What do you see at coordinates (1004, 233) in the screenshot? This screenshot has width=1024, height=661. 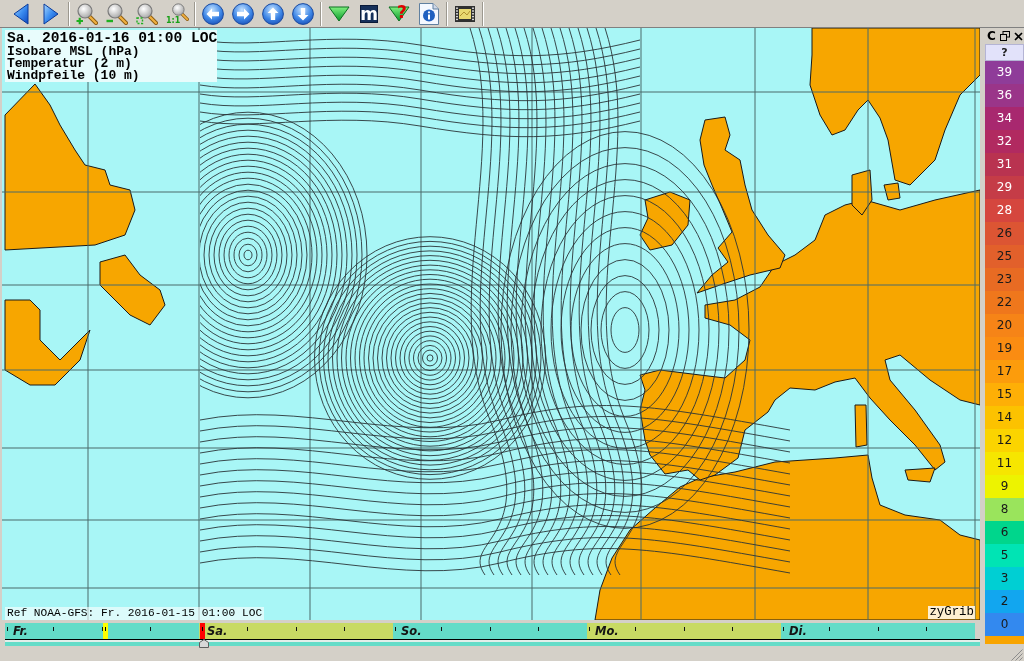 I see `color-scale-entry: 26` at bounding box center [1004, 233].